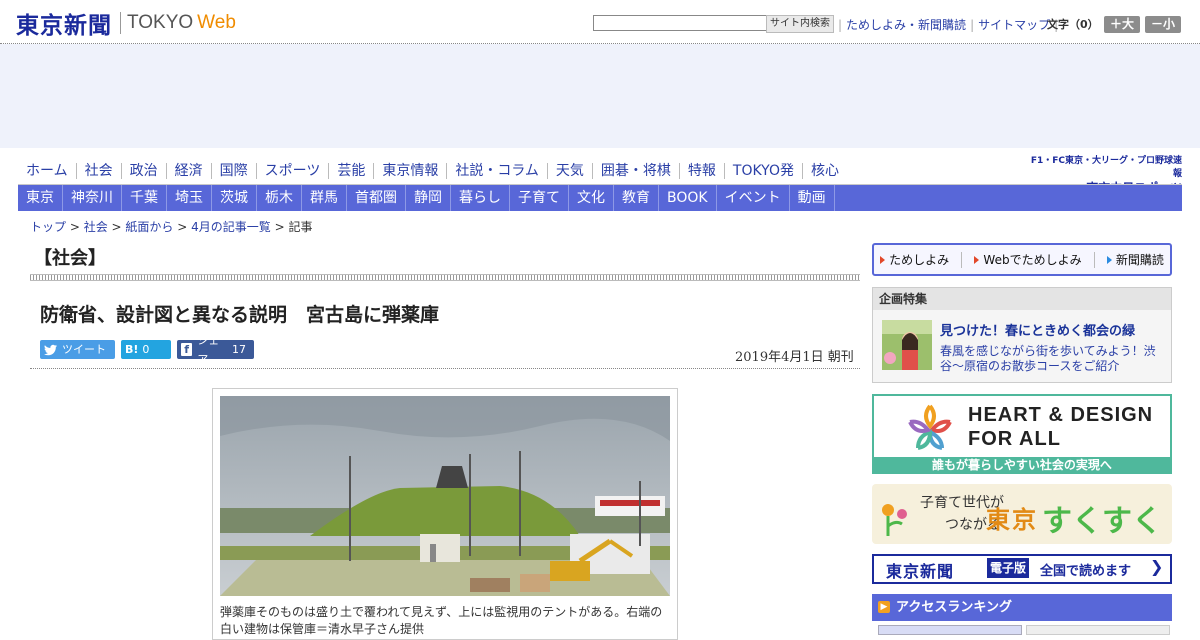 Image resolution: width=1200 pixels, height=640 pixels. Describe the element at coordinates (883, 259) in the screenshot. I see `arrow-right-icon` at that location.